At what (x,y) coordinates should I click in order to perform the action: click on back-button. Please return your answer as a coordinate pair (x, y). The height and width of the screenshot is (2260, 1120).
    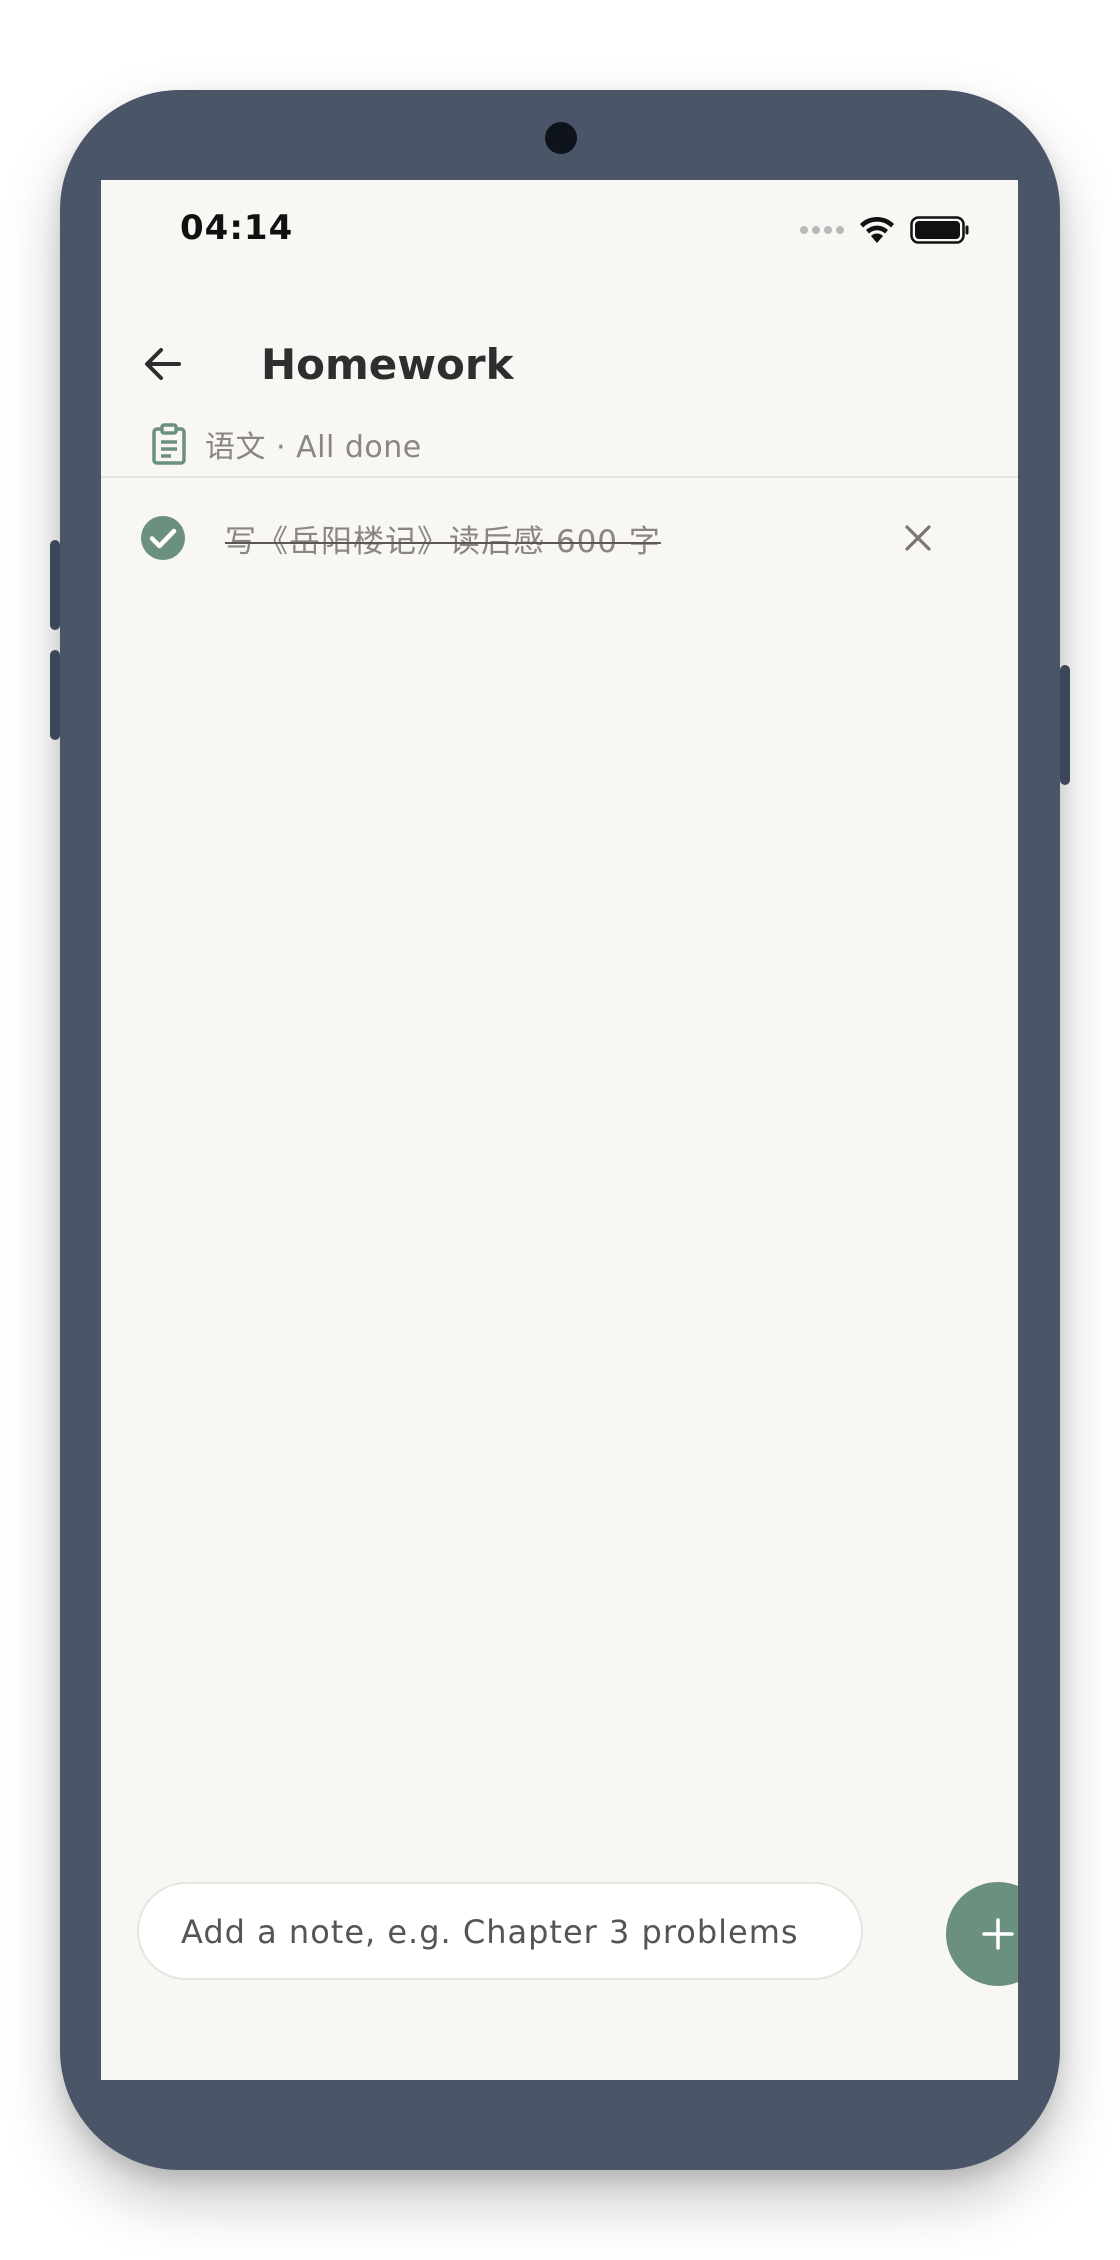
    Looking at the image, I should click on (163, 364).